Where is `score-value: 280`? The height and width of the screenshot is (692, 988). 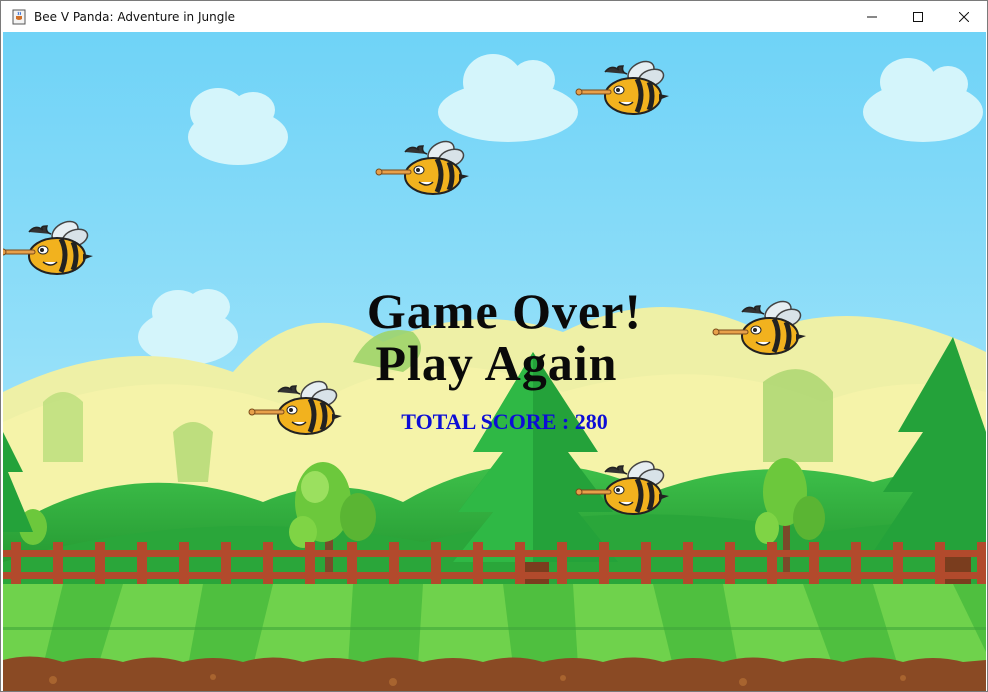
score-value: 280 is located at coordinates (591, 421).